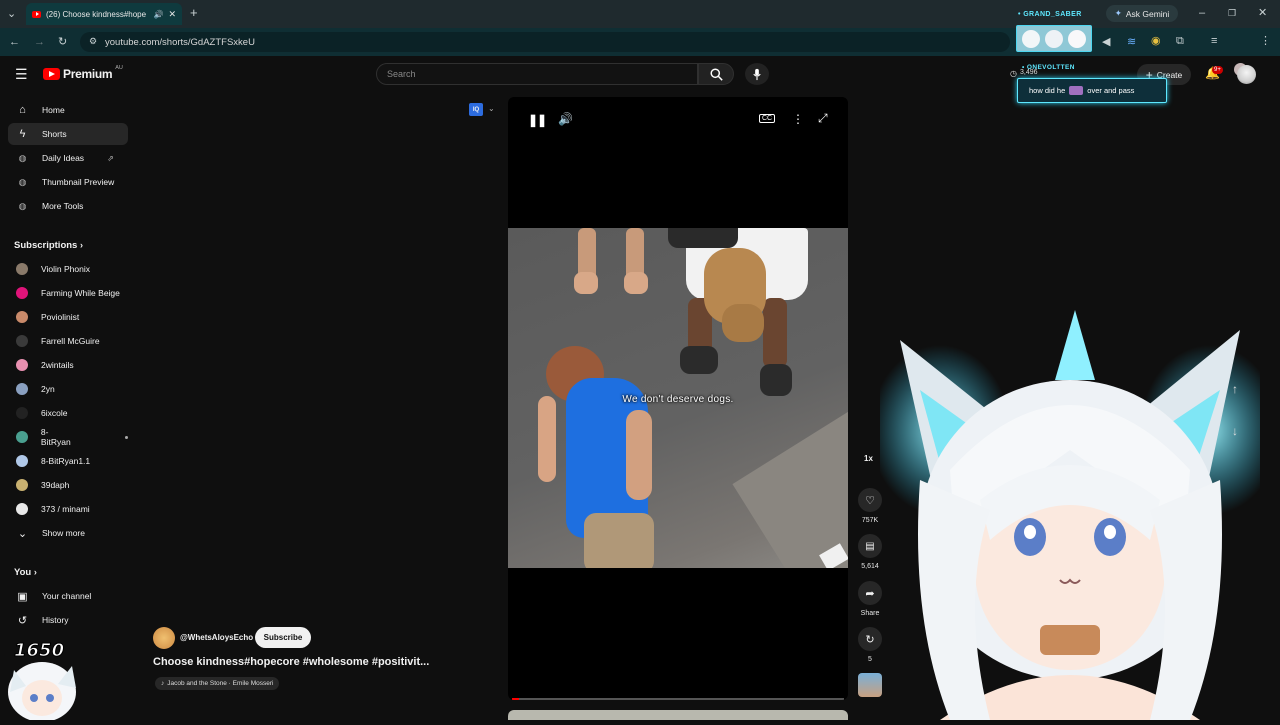 The image size is (1280, 725). I want to click on like-button: ♡, so click(870, 500).